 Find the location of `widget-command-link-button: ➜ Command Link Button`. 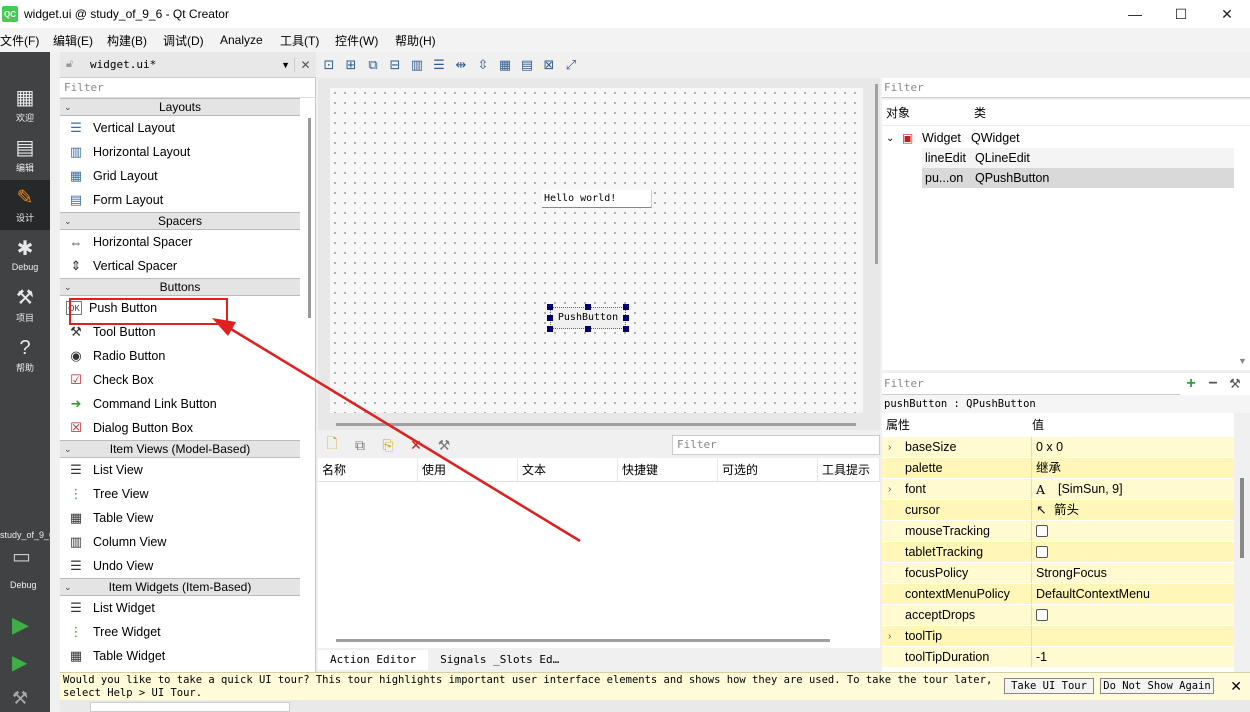

widget-command-link-button: ➜ Command Link Button is located at coordinates (180, 404).